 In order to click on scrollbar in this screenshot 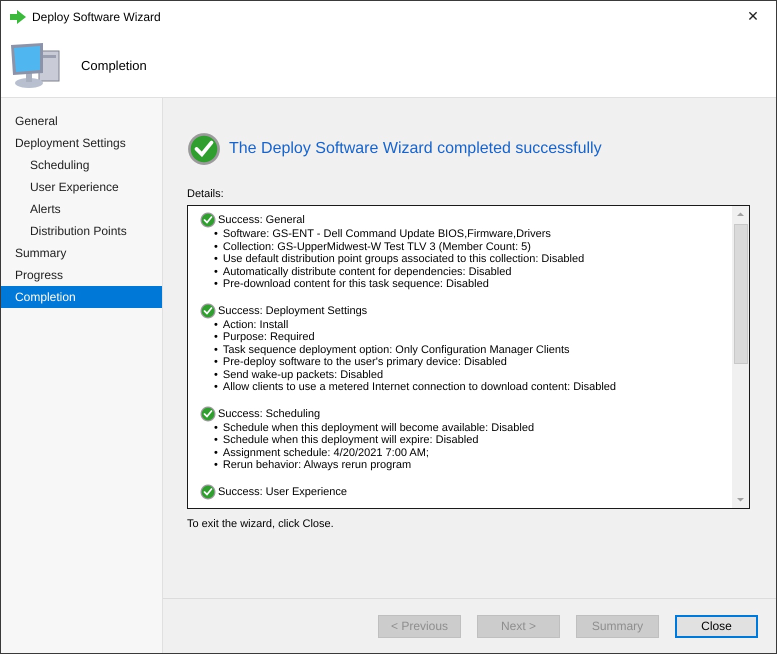, I will do `click(740, 357)`.